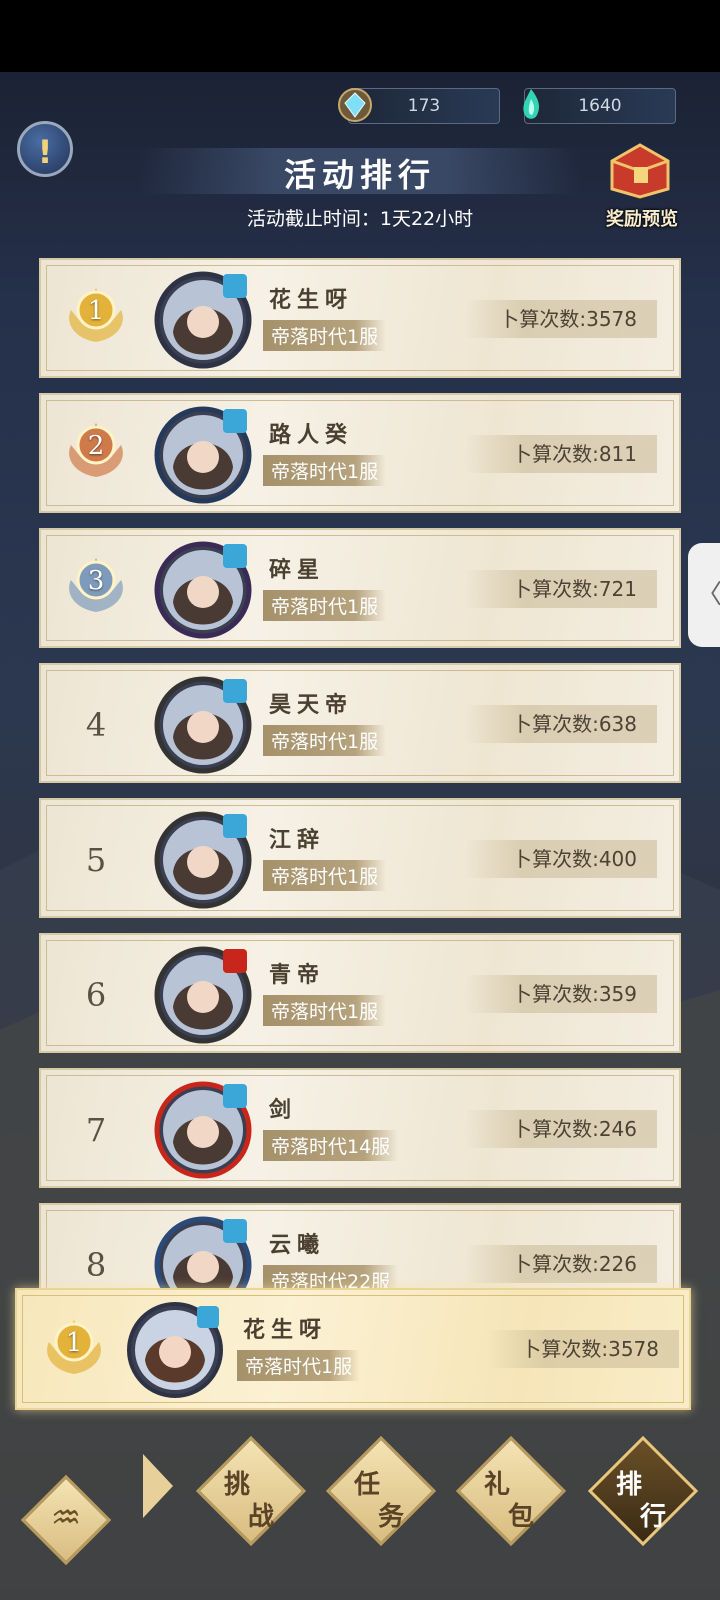  I want to click on score-value: 卜算次数:638, so click(561, 724).